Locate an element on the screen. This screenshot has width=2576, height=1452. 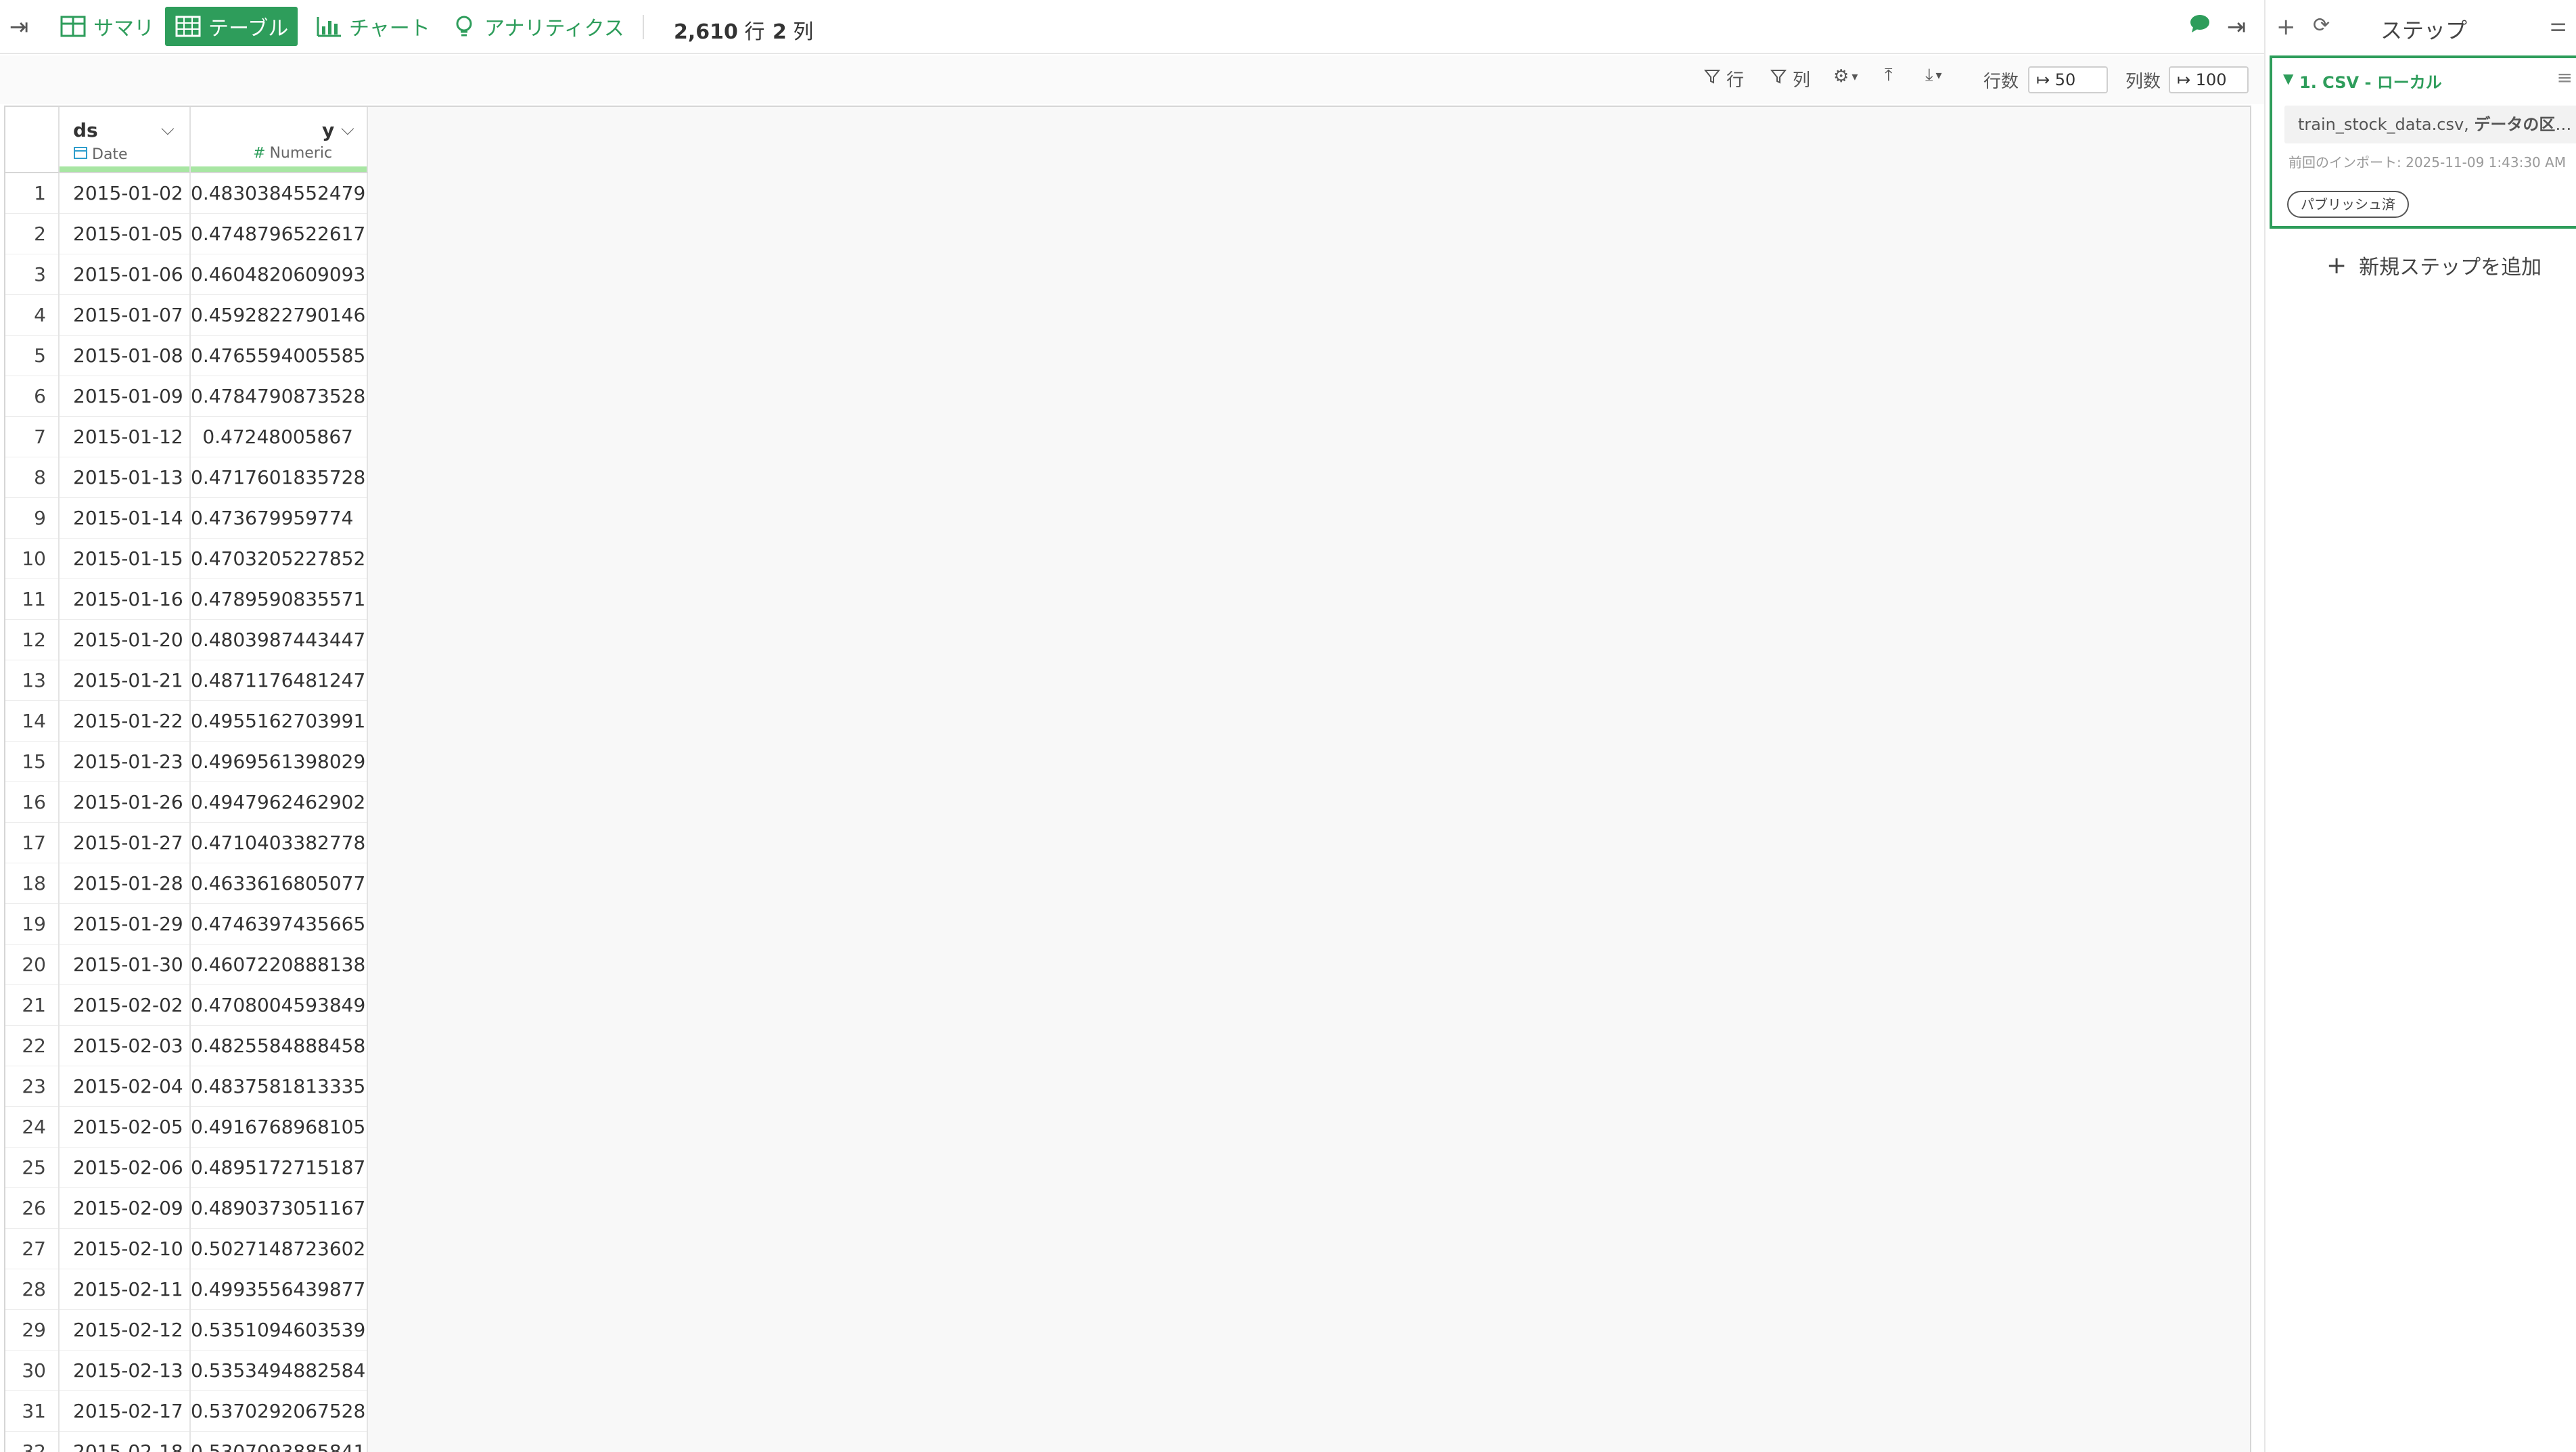
table-row: 31 2015-02-17 0.5370292067528 is located at coordinates (186, 1412).